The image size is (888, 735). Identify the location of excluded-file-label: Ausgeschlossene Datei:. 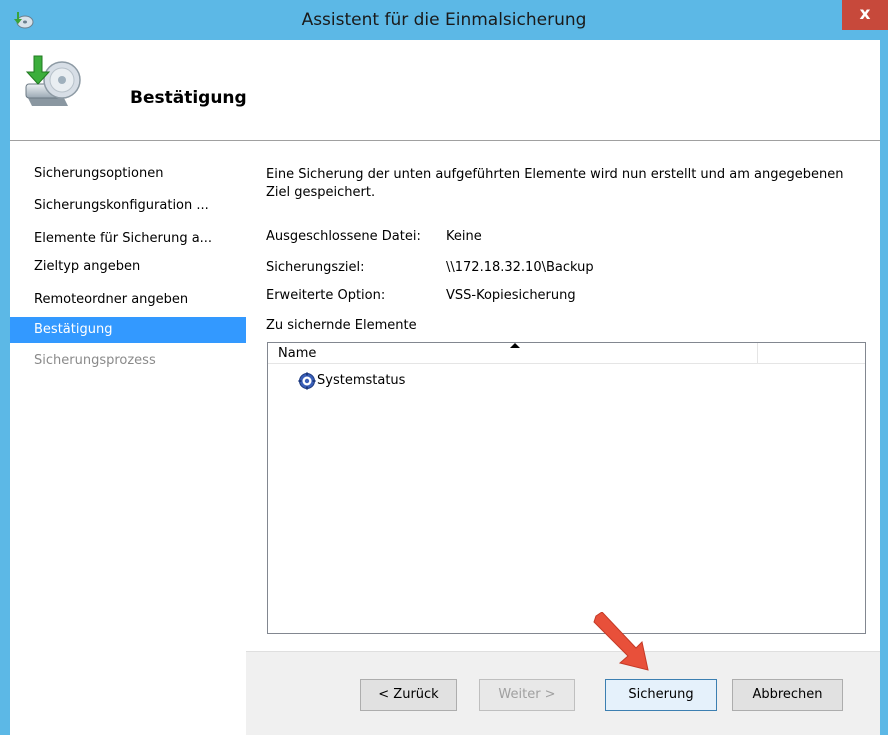
(343, 236).